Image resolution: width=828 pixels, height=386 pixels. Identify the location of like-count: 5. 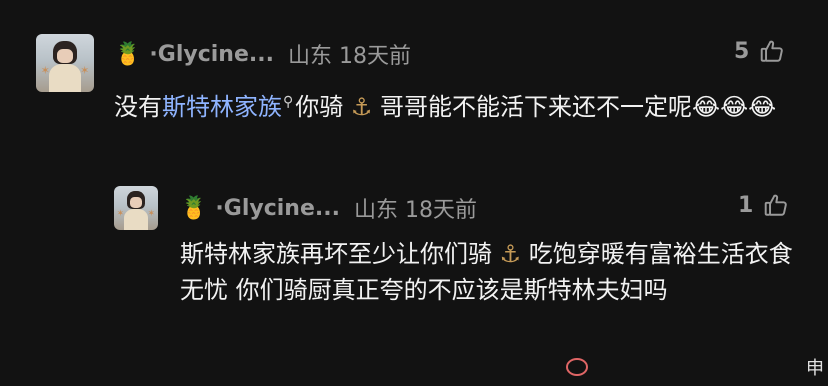
(742, 51).